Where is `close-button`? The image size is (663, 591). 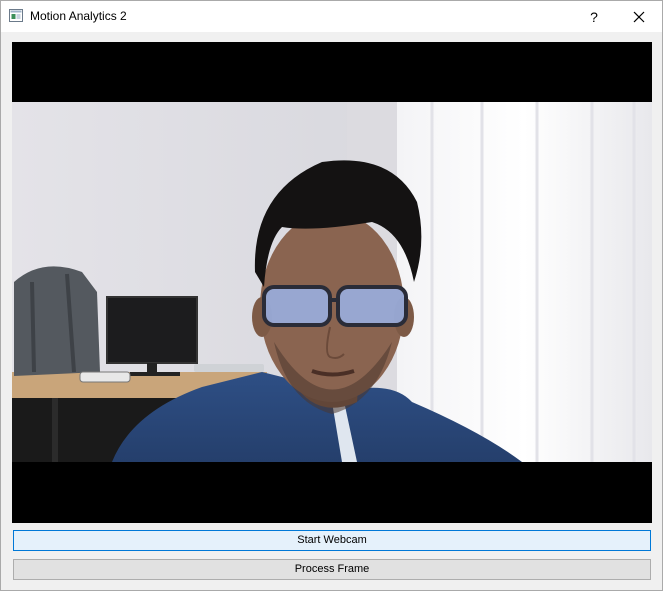 close-button is located at coordinates (639, 16).